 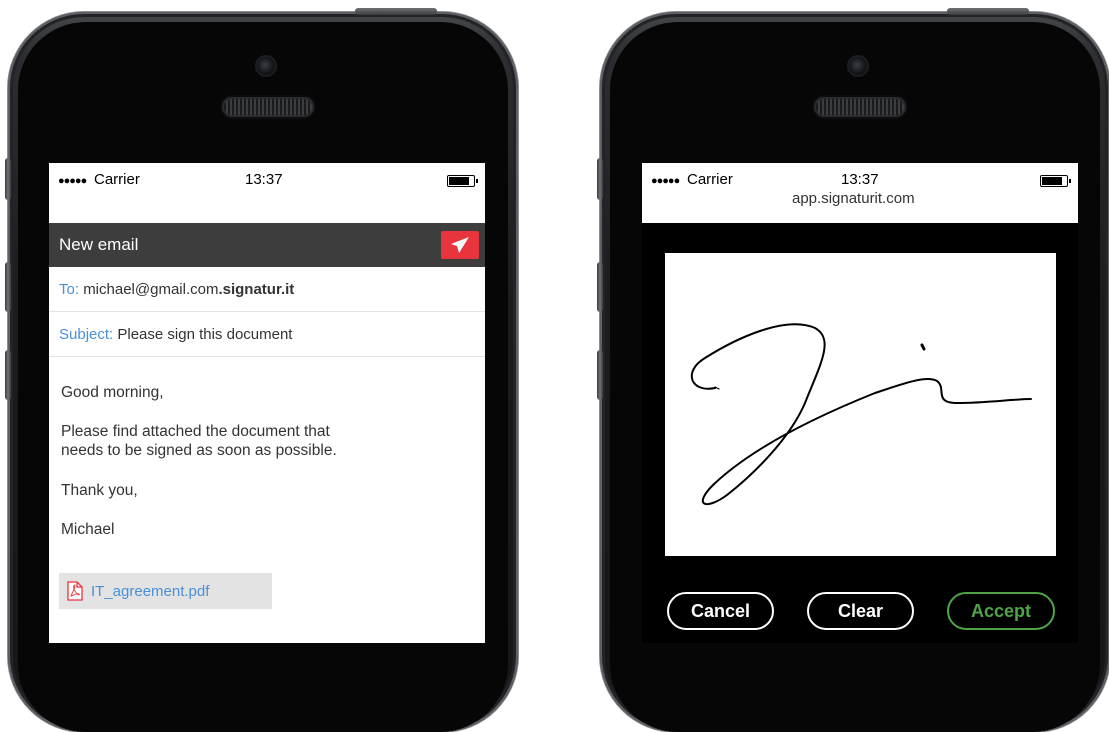 I want to click on to-value: michael@gmail.com, so click(x=151, y=289).